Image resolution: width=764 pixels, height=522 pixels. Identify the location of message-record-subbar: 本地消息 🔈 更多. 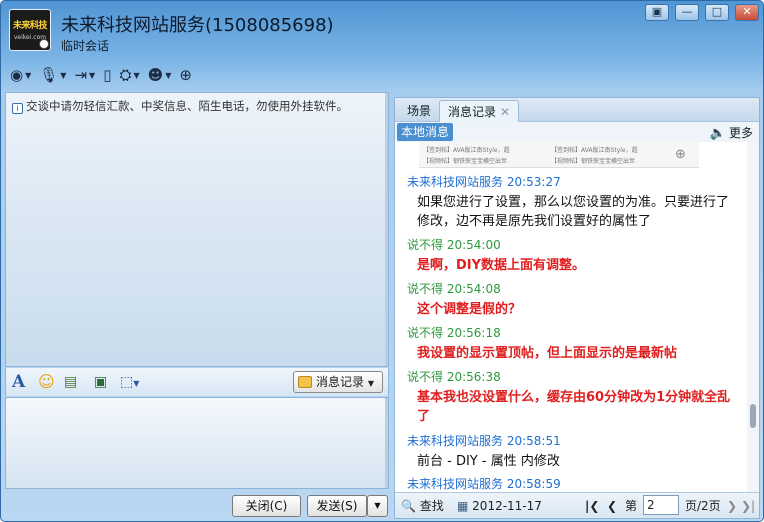
(577, 132).